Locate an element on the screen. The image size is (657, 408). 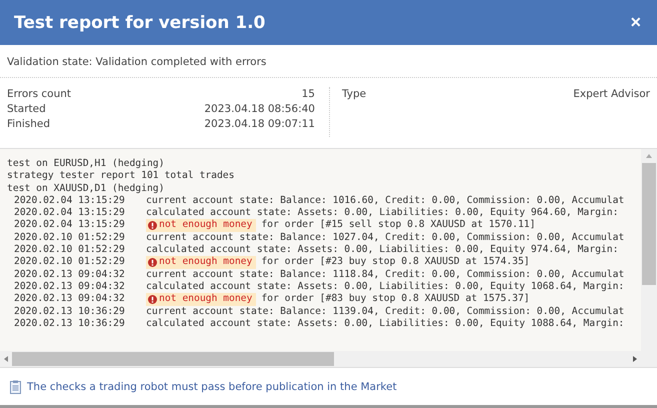
log-line: test on XAUUSD,D1 (hedging) is located at coordinates (85, 188).